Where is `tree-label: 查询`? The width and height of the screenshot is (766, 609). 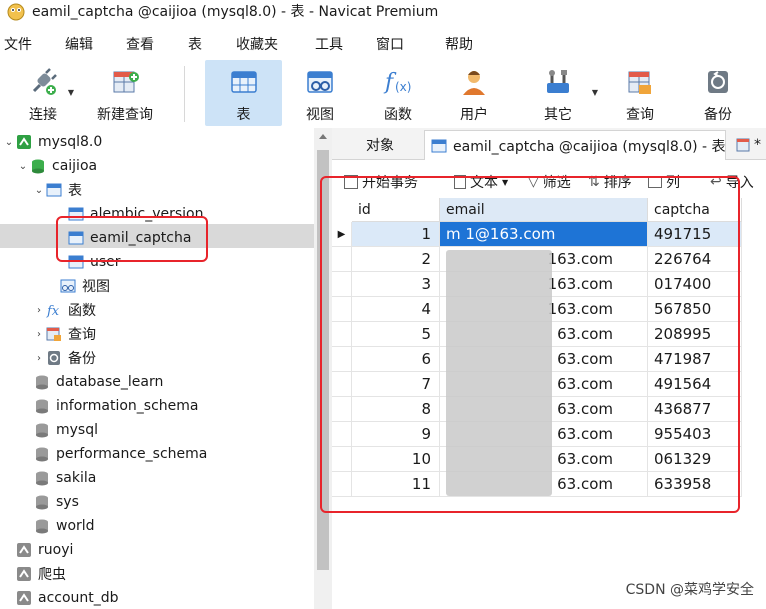 tree-label: 查询 is located at coordinates (82, 335).